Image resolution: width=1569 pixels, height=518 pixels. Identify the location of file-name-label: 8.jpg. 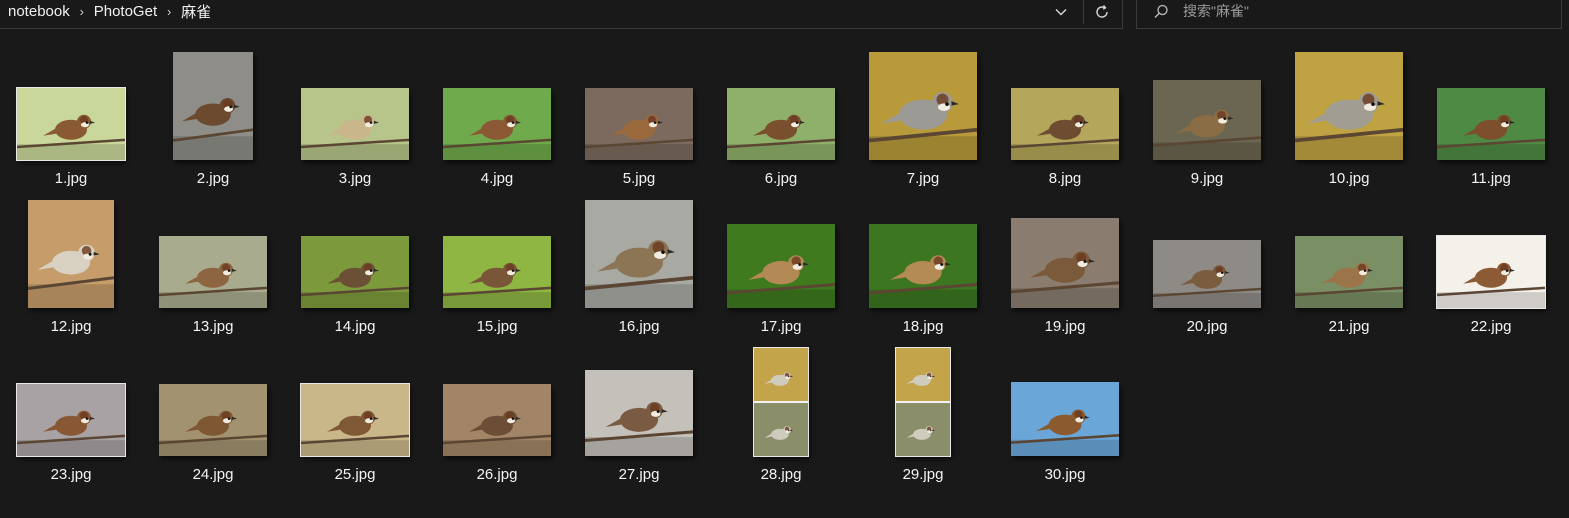
(1065, 178).